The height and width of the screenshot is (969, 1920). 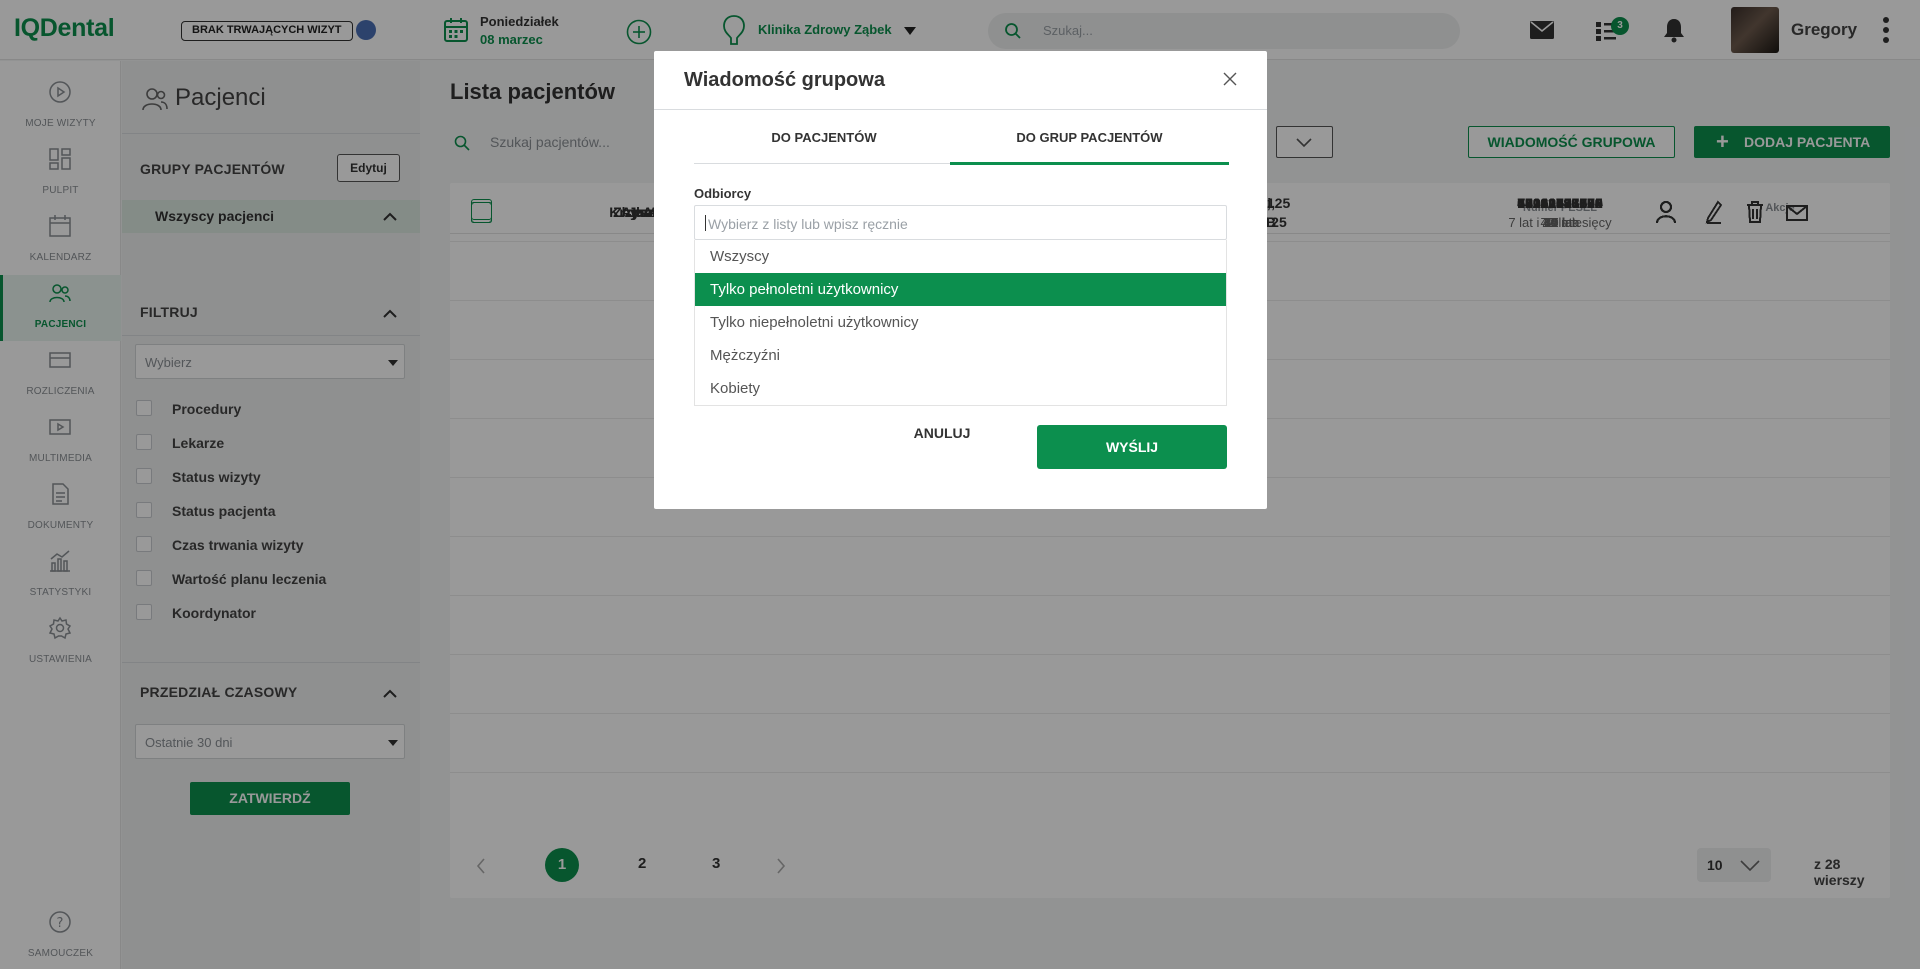 What do you see at coordinates (942, 433) in the screenshot?
I see `cancel-button: ANULUJ` at bounding box center [942, 433].